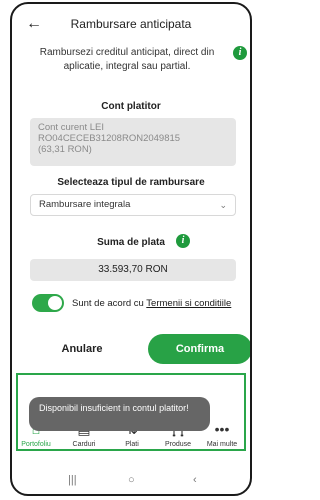 Image resolution: width=320 pixels, height=500 pixels. Describe the element at coordinates (55, 303) in the screenshot. I see `toggle-knob` at that location.